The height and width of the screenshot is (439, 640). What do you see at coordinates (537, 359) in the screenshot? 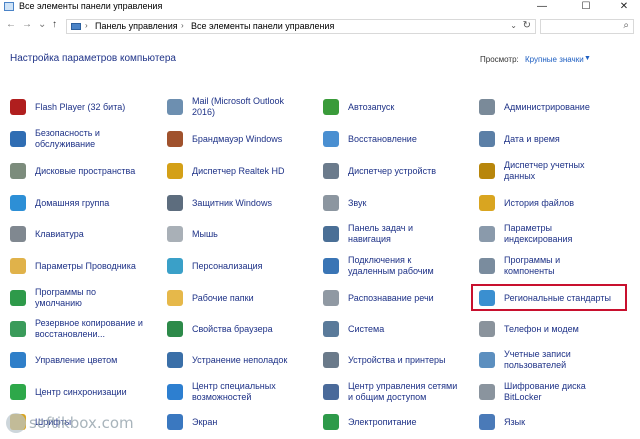
I see `item-label: Учетные записи пользователей` at bounding box center [537, 359].